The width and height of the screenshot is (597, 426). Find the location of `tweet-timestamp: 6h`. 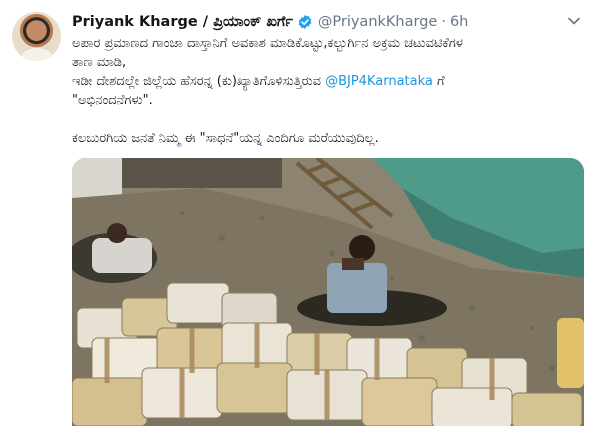

tweet-timestamp: 6h is located at coordinates (459, 22).